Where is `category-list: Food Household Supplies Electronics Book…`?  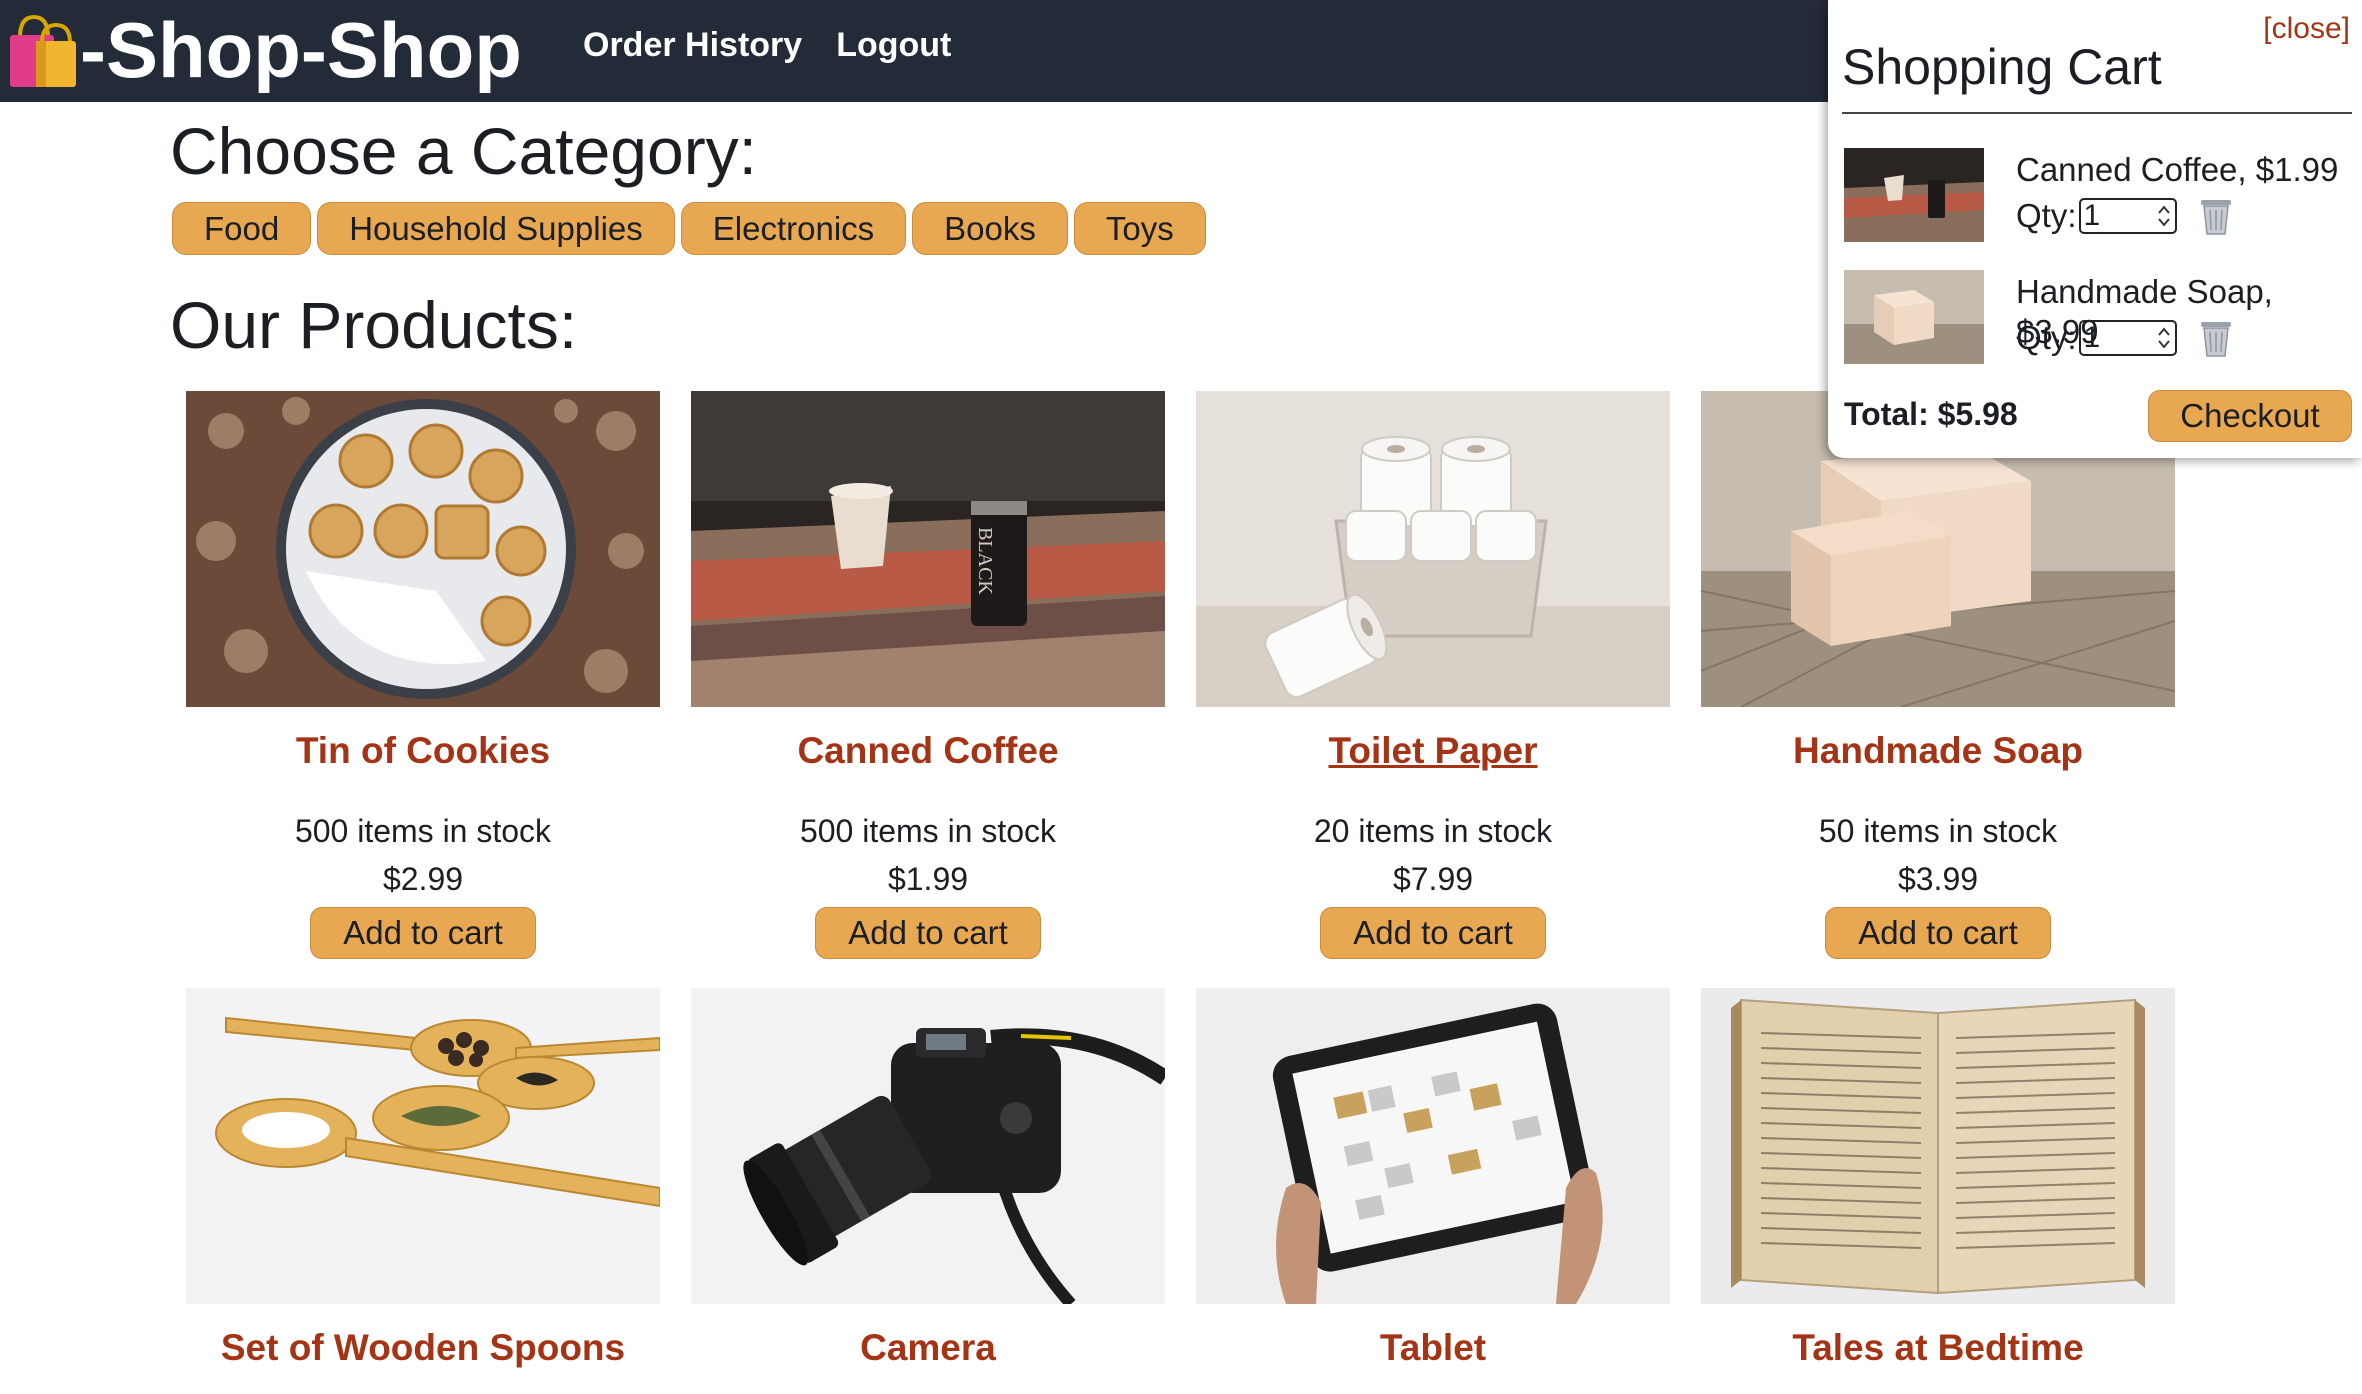 category-list: Food Household Supplies Electronics Book… is located at coordinates (689, 228).